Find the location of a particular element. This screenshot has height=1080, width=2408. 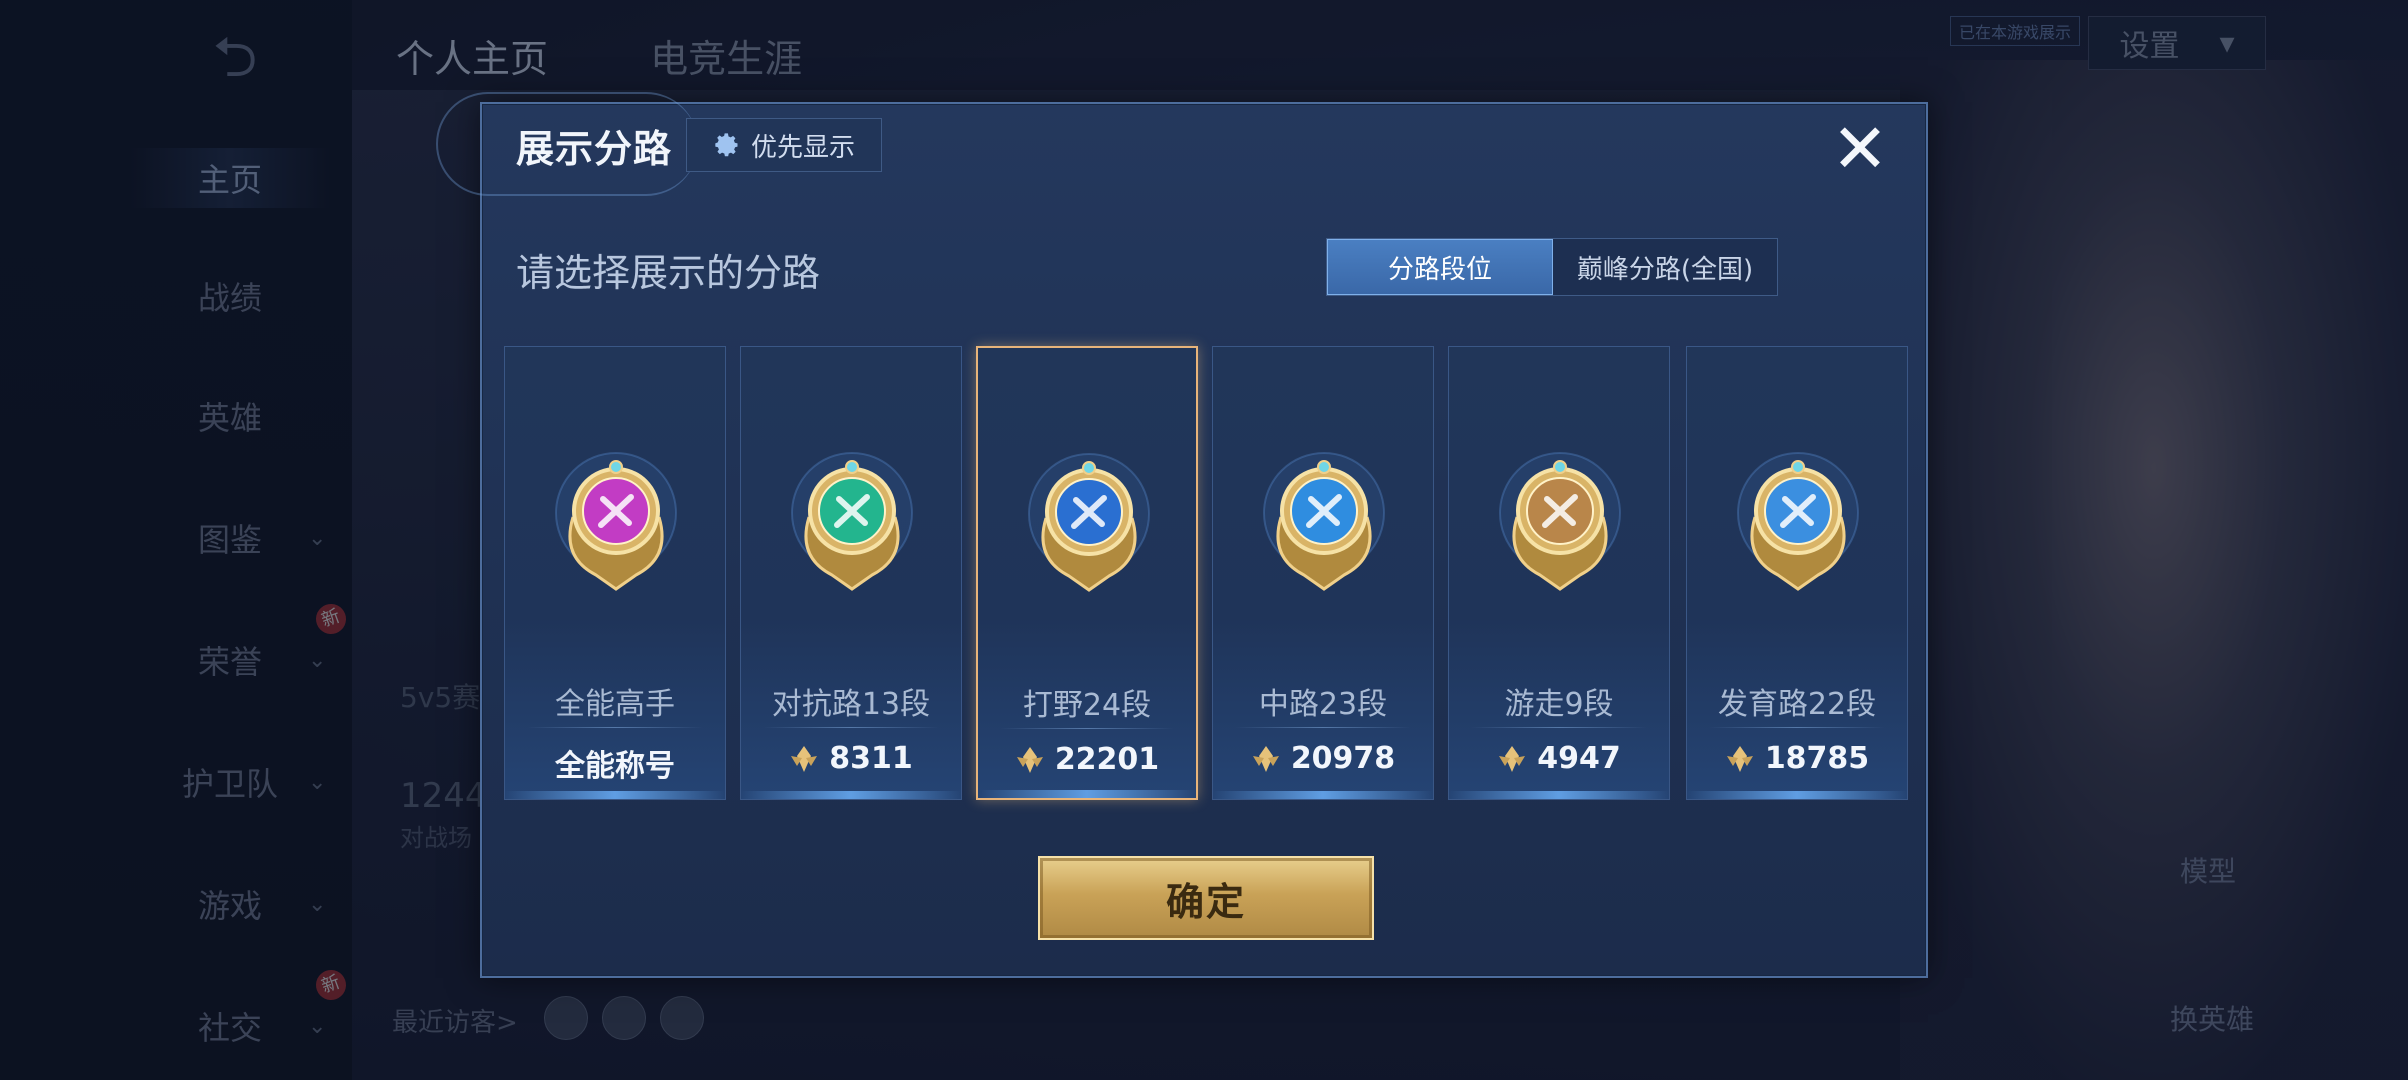

lane-card: 对抗路13段 8311 is located at coordinates (851, 573).